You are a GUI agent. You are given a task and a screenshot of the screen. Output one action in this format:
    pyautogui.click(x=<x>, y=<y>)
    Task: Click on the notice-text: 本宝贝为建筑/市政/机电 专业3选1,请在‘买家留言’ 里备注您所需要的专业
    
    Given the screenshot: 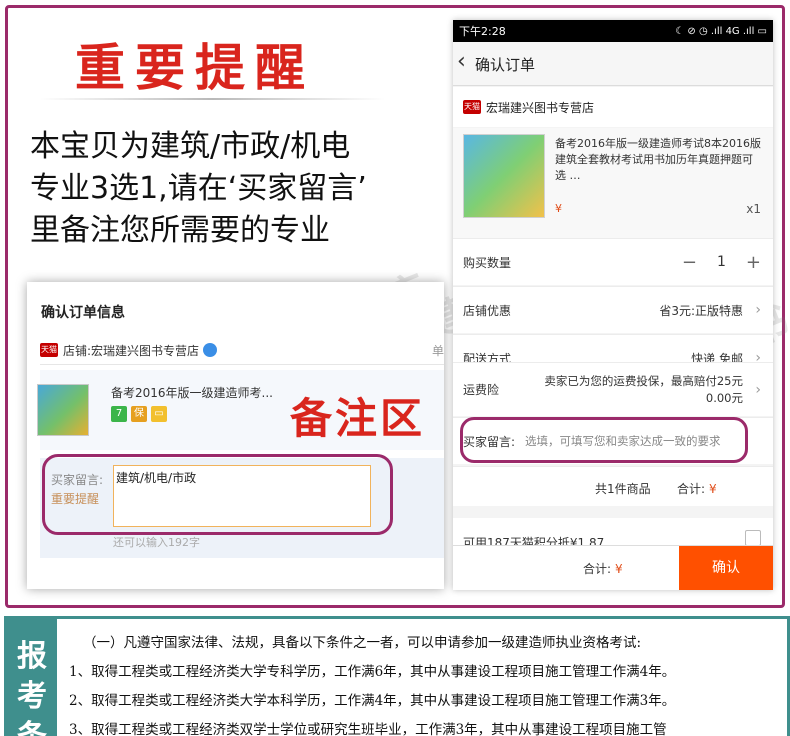 What is the action you would take?
    pyautogui.click(x=235, y=189)
    